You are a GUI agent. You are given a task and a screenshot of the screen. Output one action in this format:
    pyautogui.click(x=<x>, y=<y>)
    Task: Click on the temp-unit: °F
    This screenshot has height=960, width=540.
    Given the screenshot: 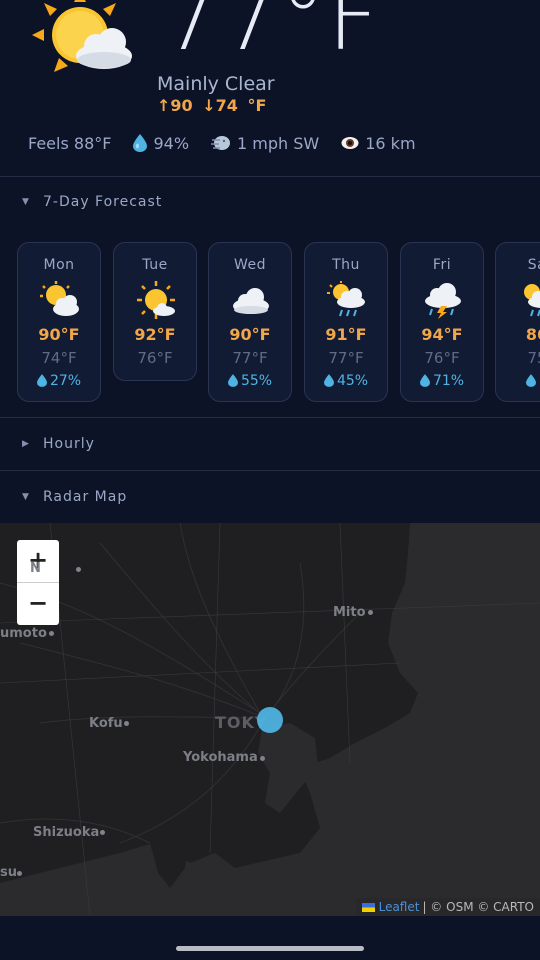 What is the action you would take?
    pyautogui.click(x=257, y=105)
    